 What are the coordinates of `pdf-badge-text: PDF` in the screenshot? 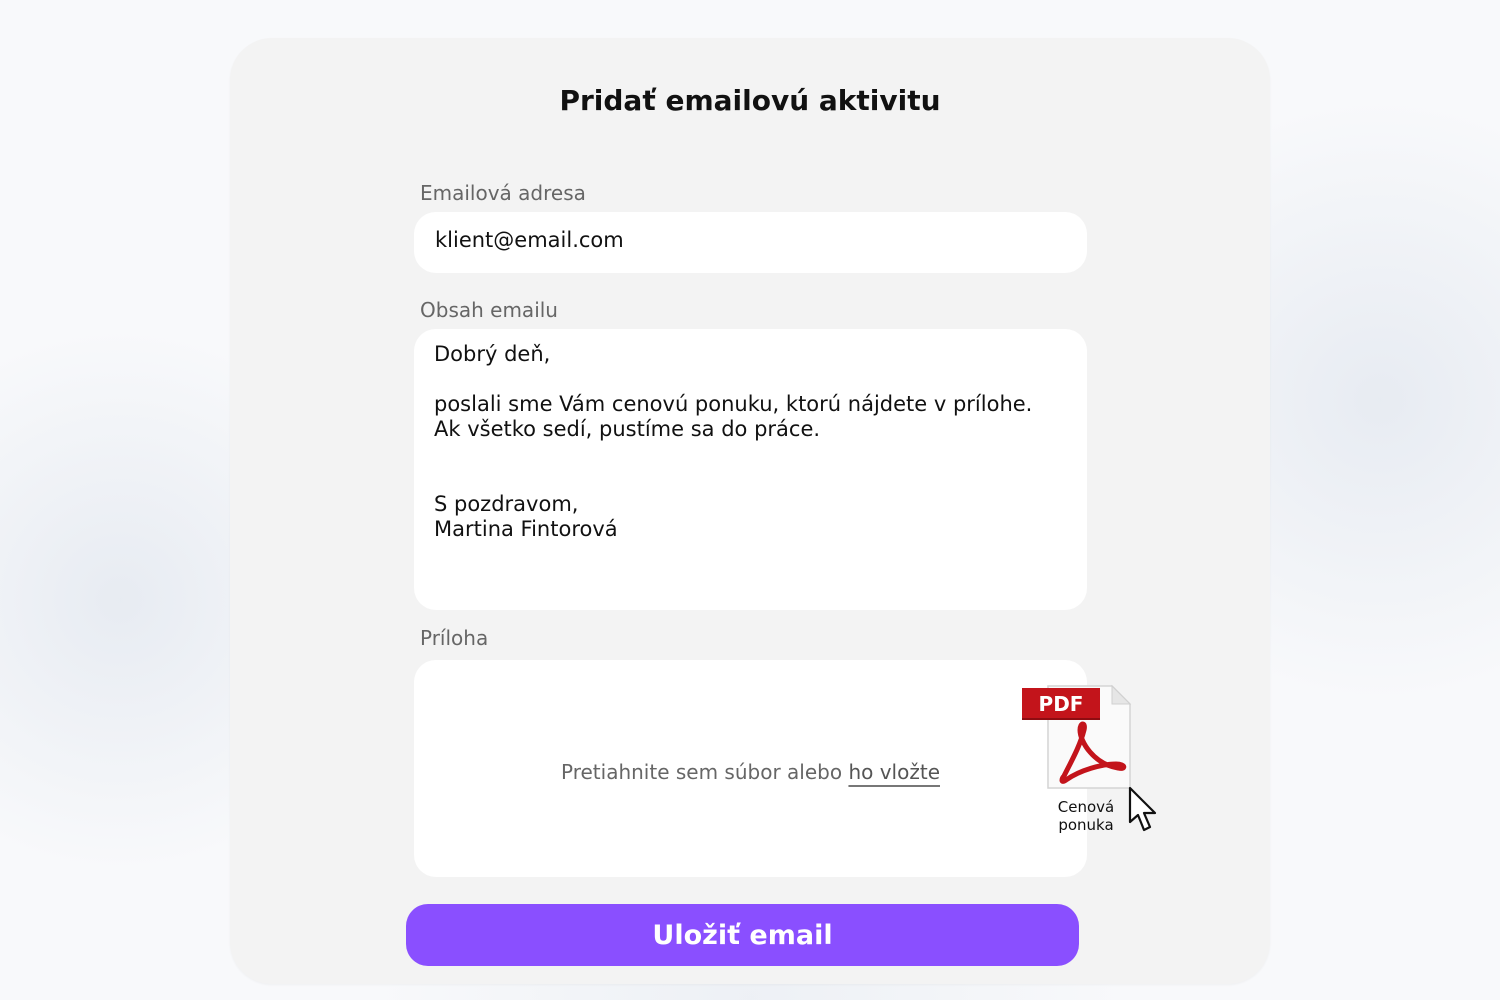 It's located at (1061, 704).